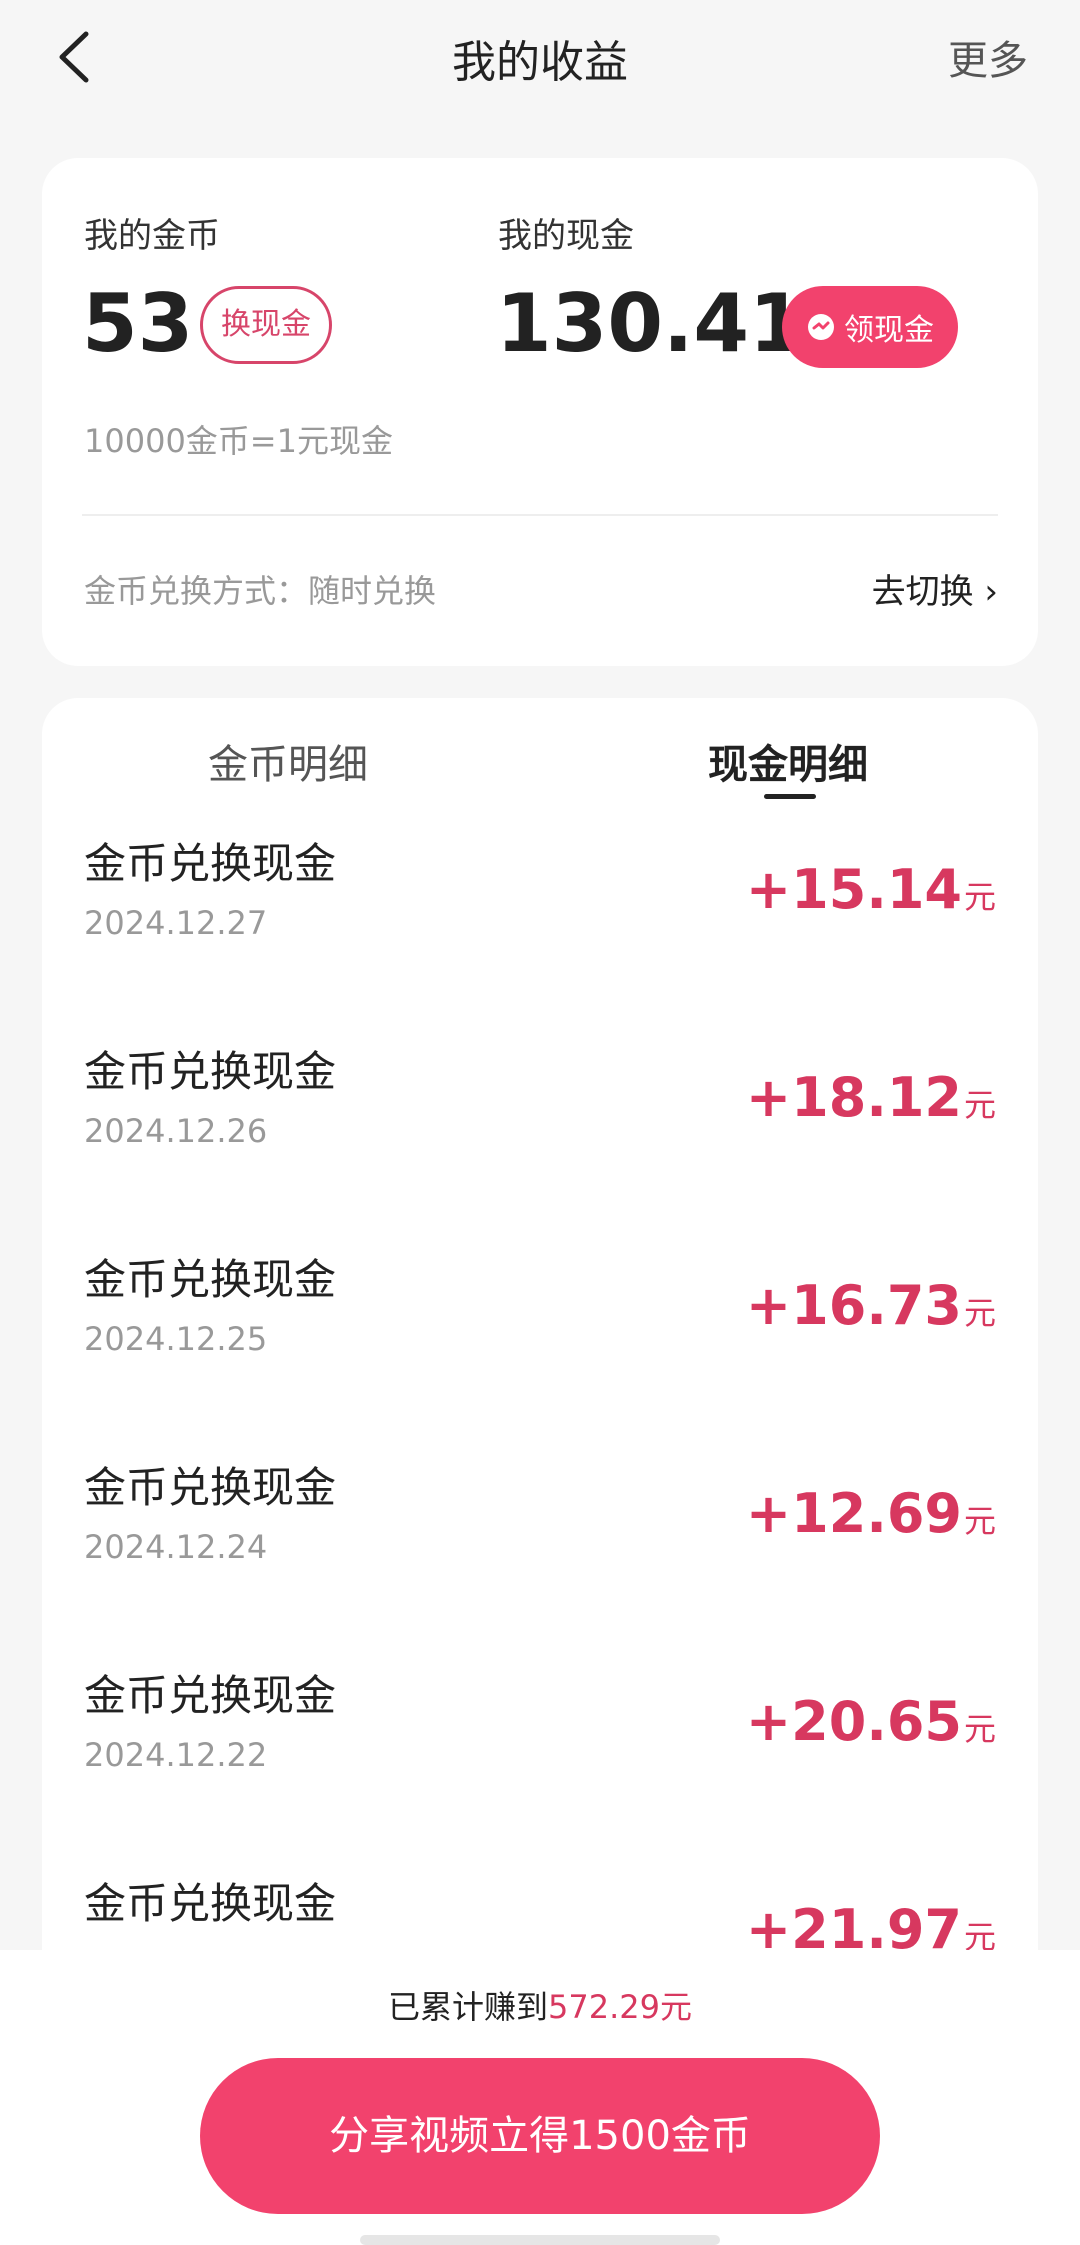 The width and height of the screenshot is (1080, 2245). I want to click on divider, so click(540, 515).